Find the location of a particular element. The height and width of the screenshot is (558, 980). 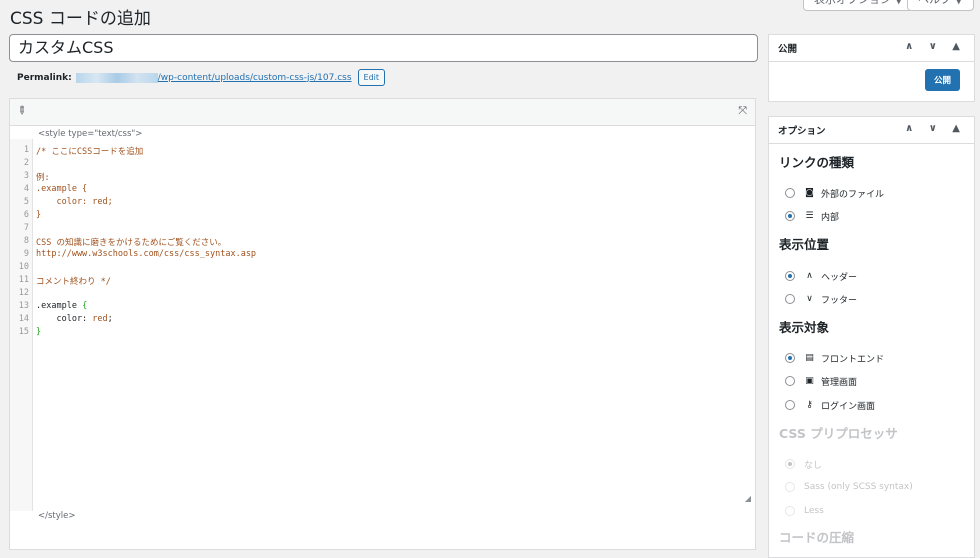

code-token: color: is located at coordinates (64, 319).